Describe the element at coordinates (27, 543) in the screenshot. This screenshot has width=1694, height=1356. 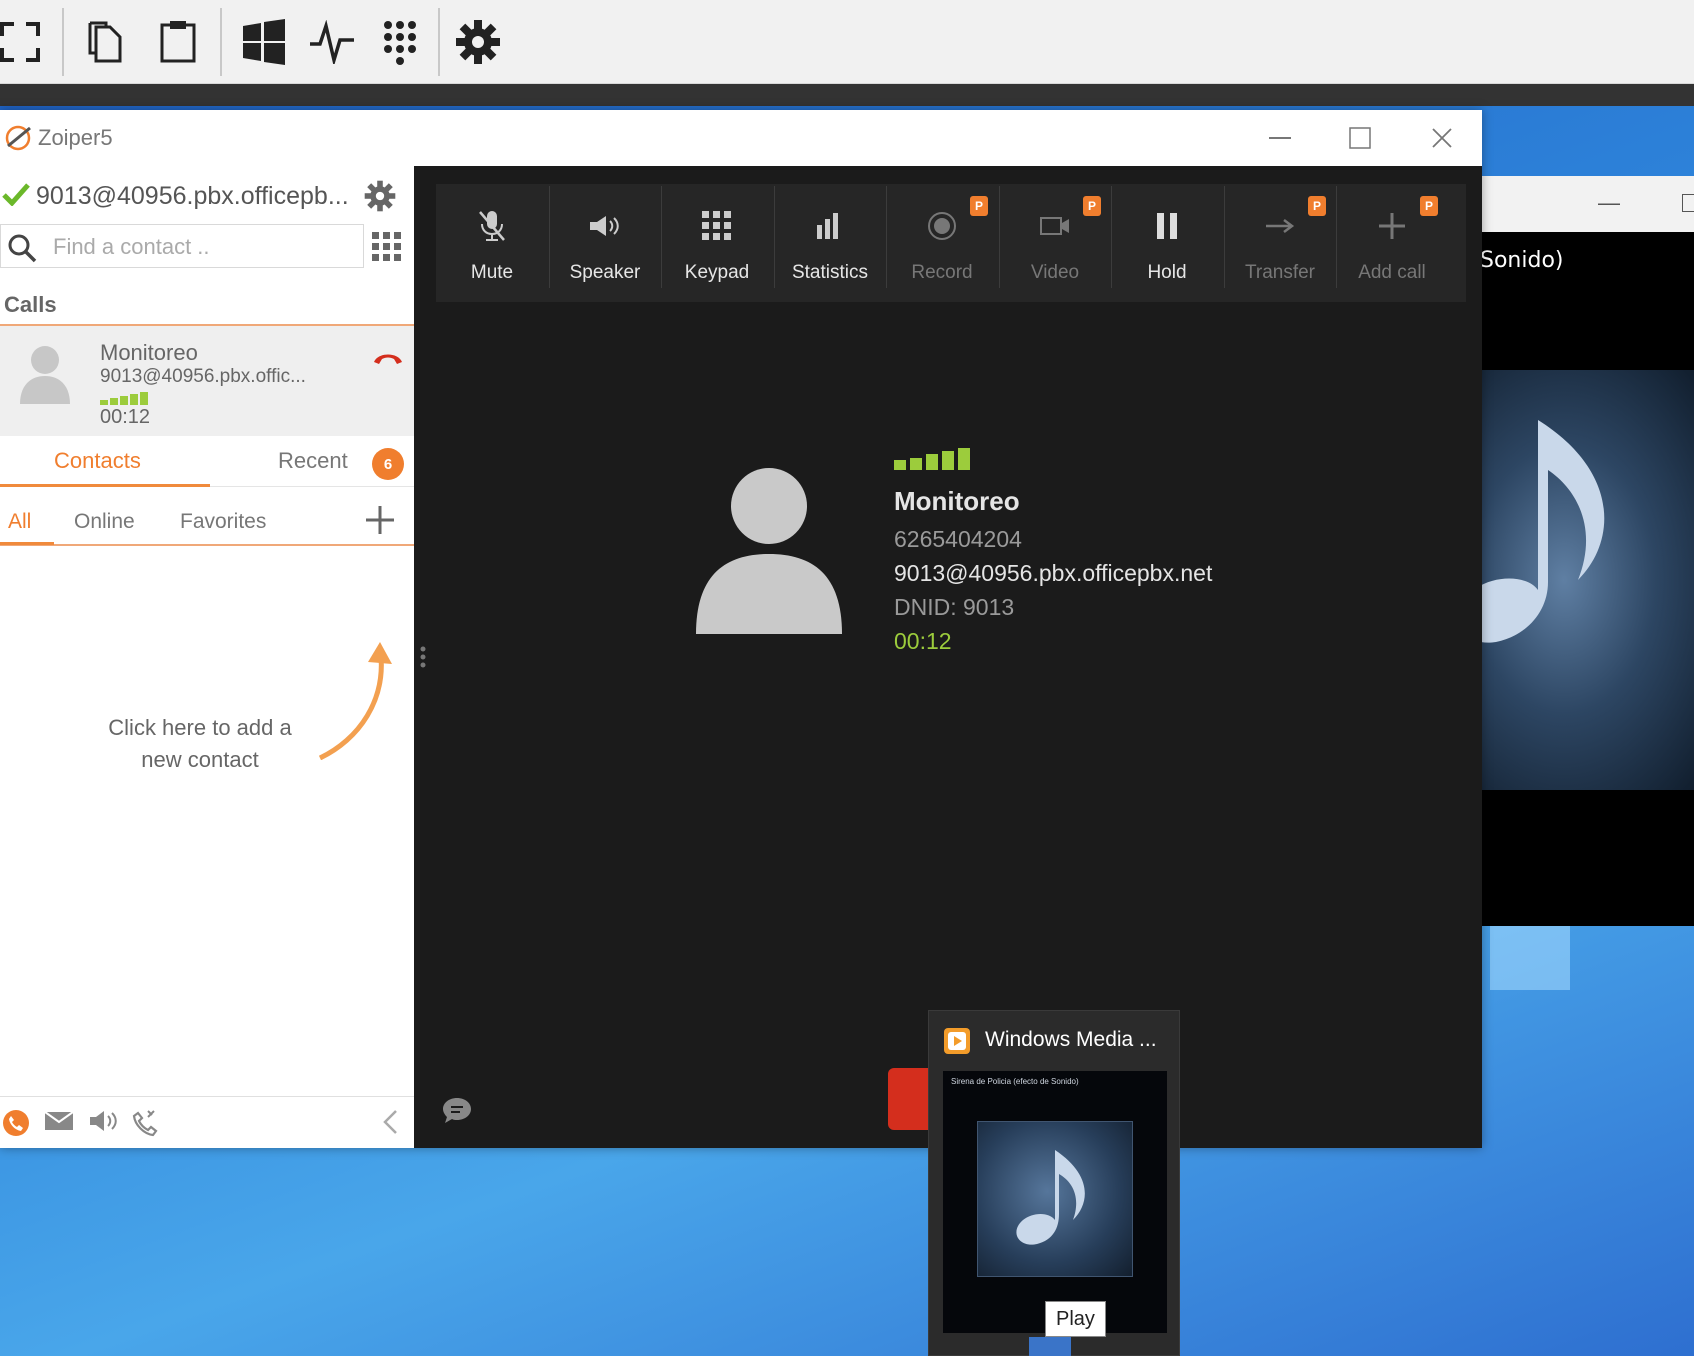
I see `active-filter-indicator` at that location.